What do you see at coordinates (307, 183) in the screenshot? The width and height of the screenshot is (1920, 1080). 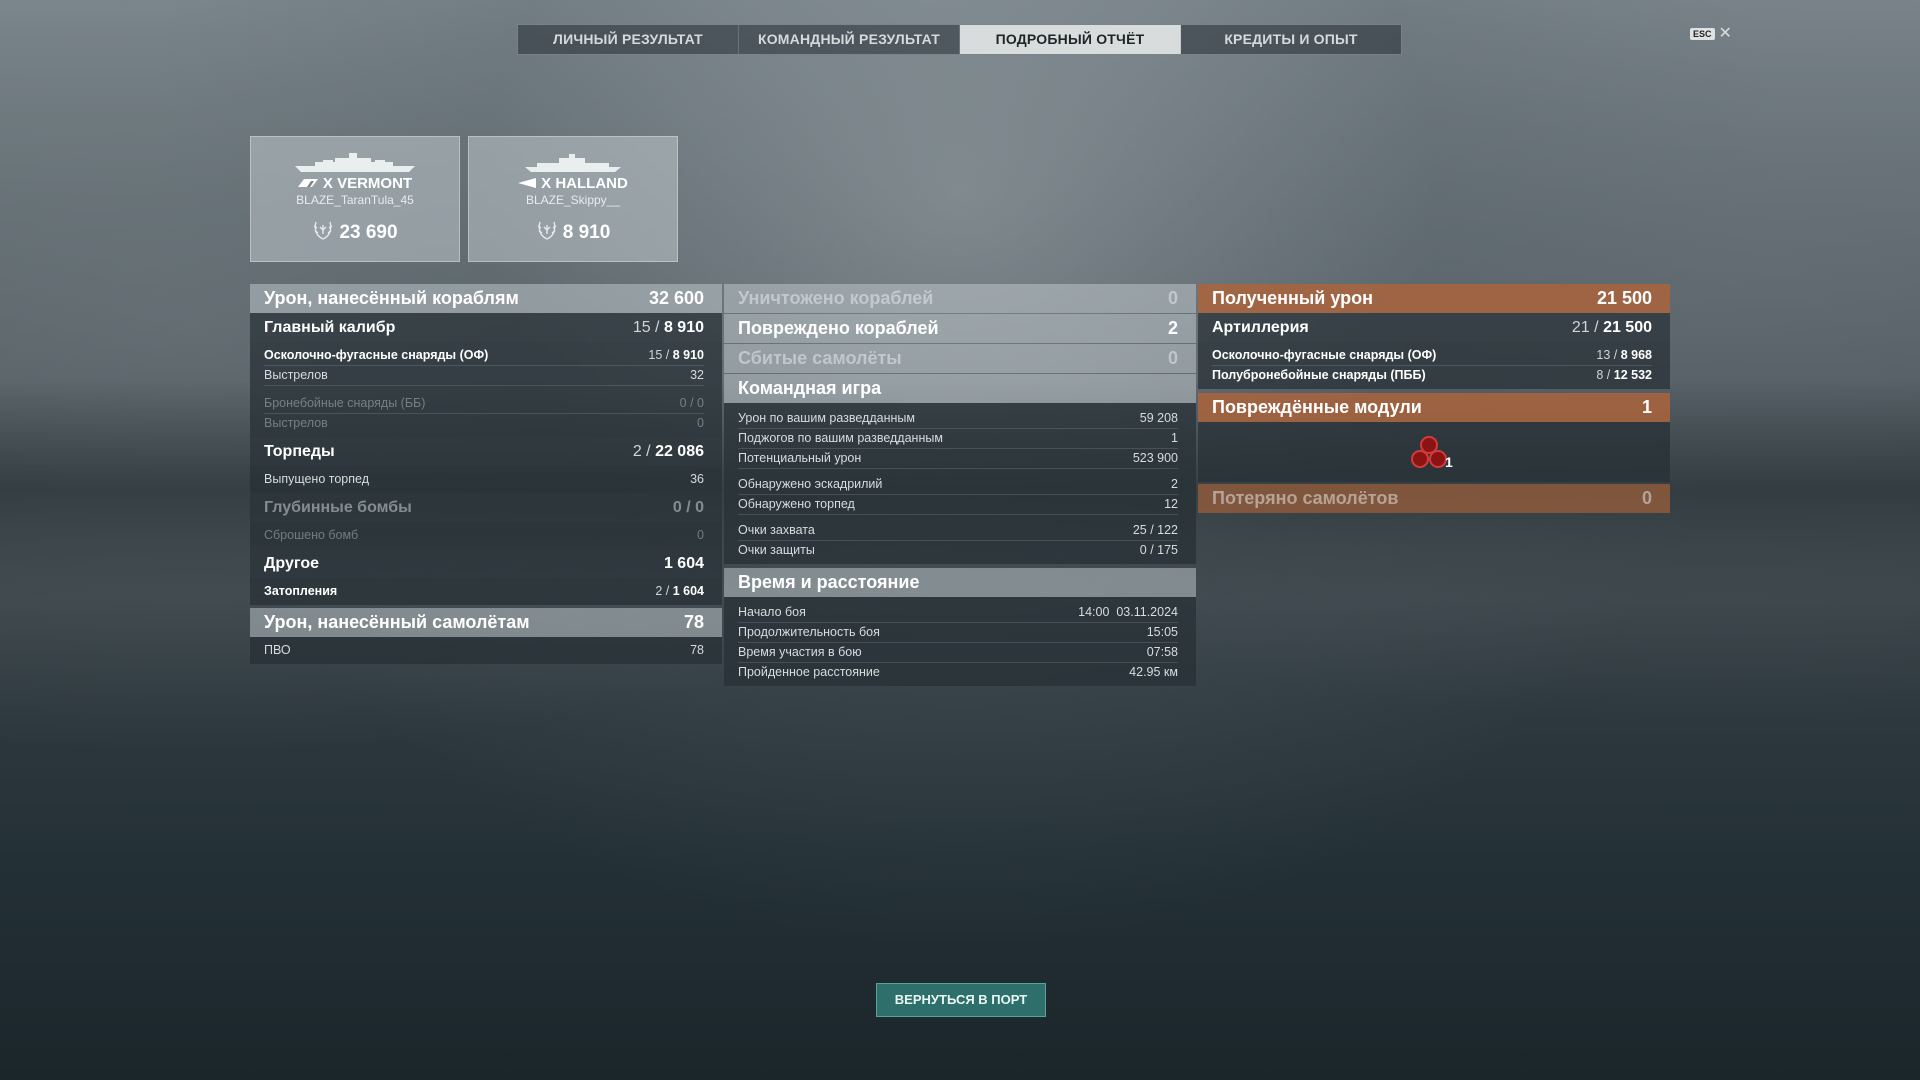 I see `battleship-class-icon` at bounding box center [307, 183].